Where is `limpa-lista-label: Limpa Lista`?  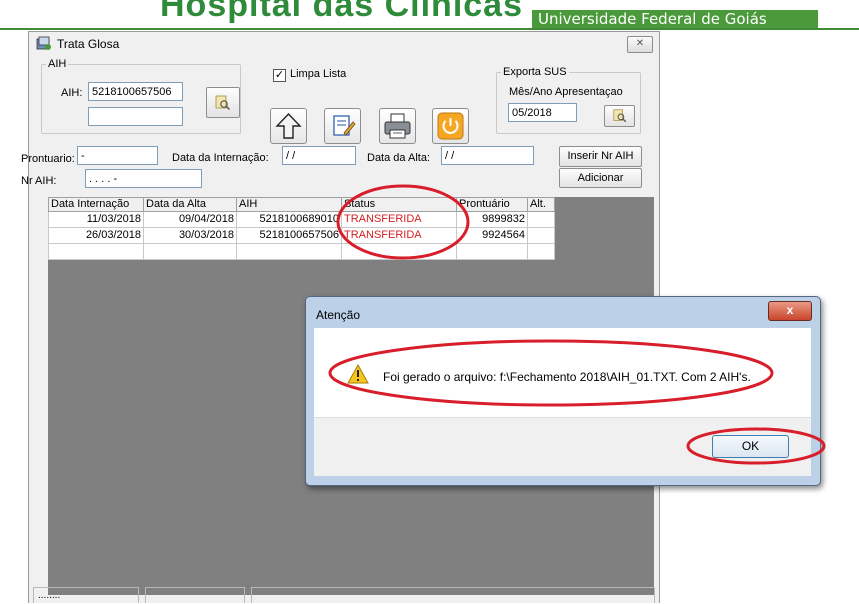 limpa-lista-label: Limpa Lista is located at coordinates (318, 74).